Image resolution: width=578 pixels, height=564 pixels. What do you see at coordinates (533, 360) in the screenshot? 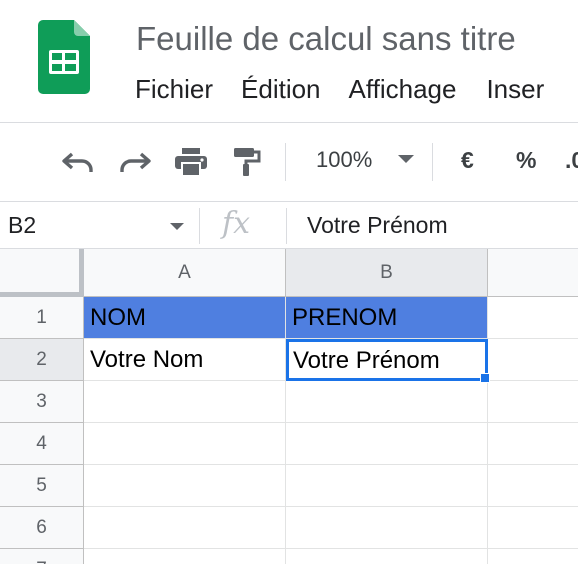
I see `cell-c2` at bounding box center [533, 360].